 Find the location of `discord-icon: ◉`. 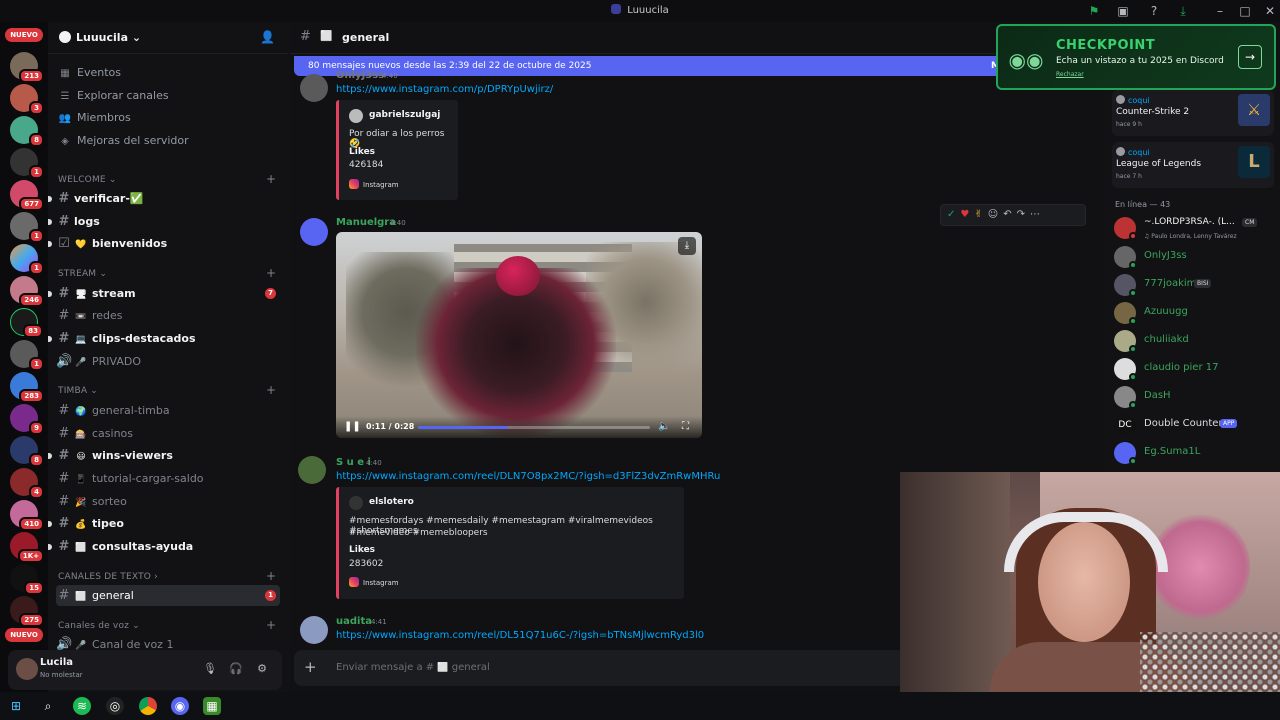

discord-icon: ◉ is located at coordinates (180, 706).